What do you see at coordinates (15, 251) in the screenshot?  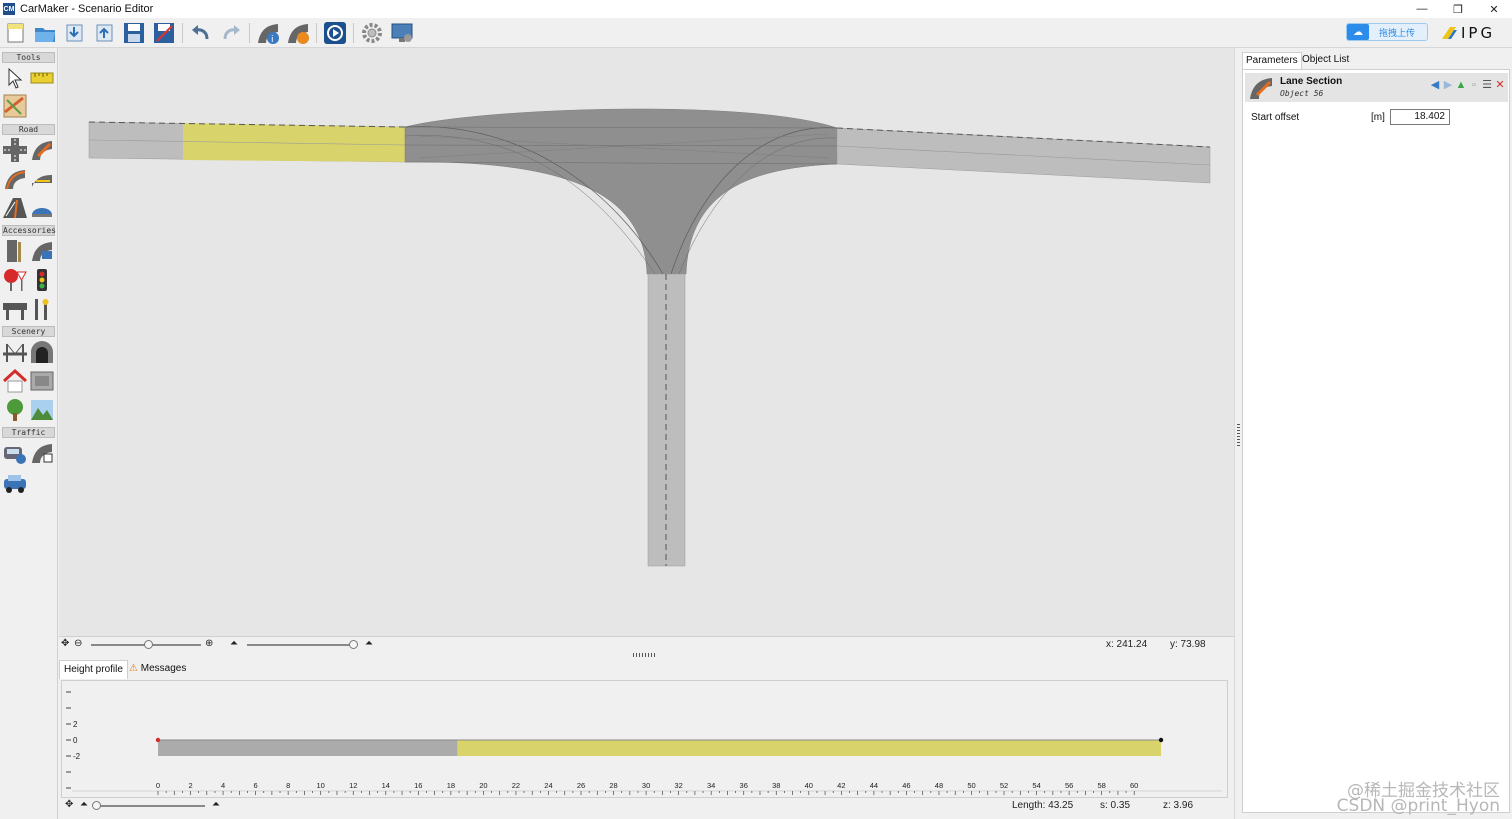 I see `road-post-icon` at bounding box center [15, 251].